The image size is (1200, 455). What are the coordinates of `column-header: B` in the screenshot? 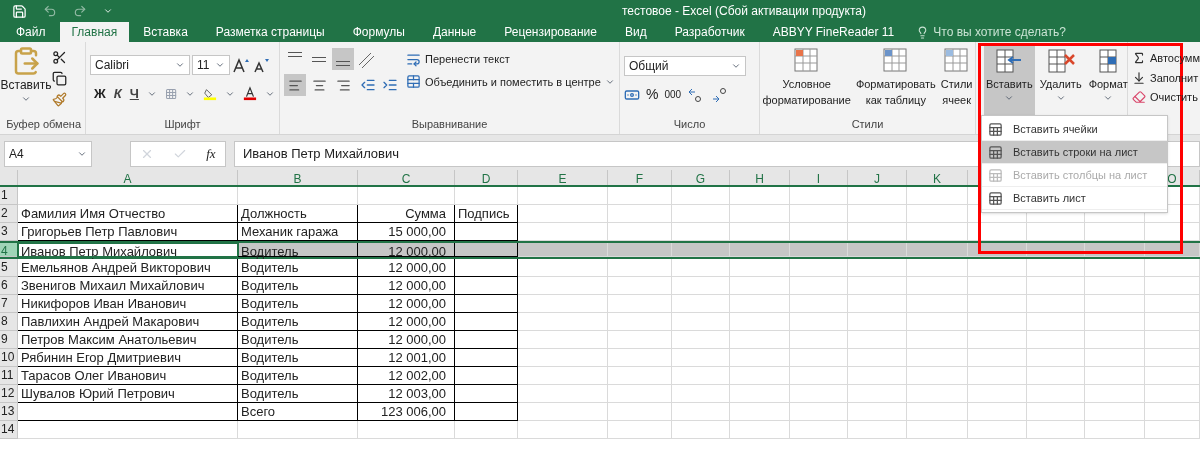 It's located at (298, 177).